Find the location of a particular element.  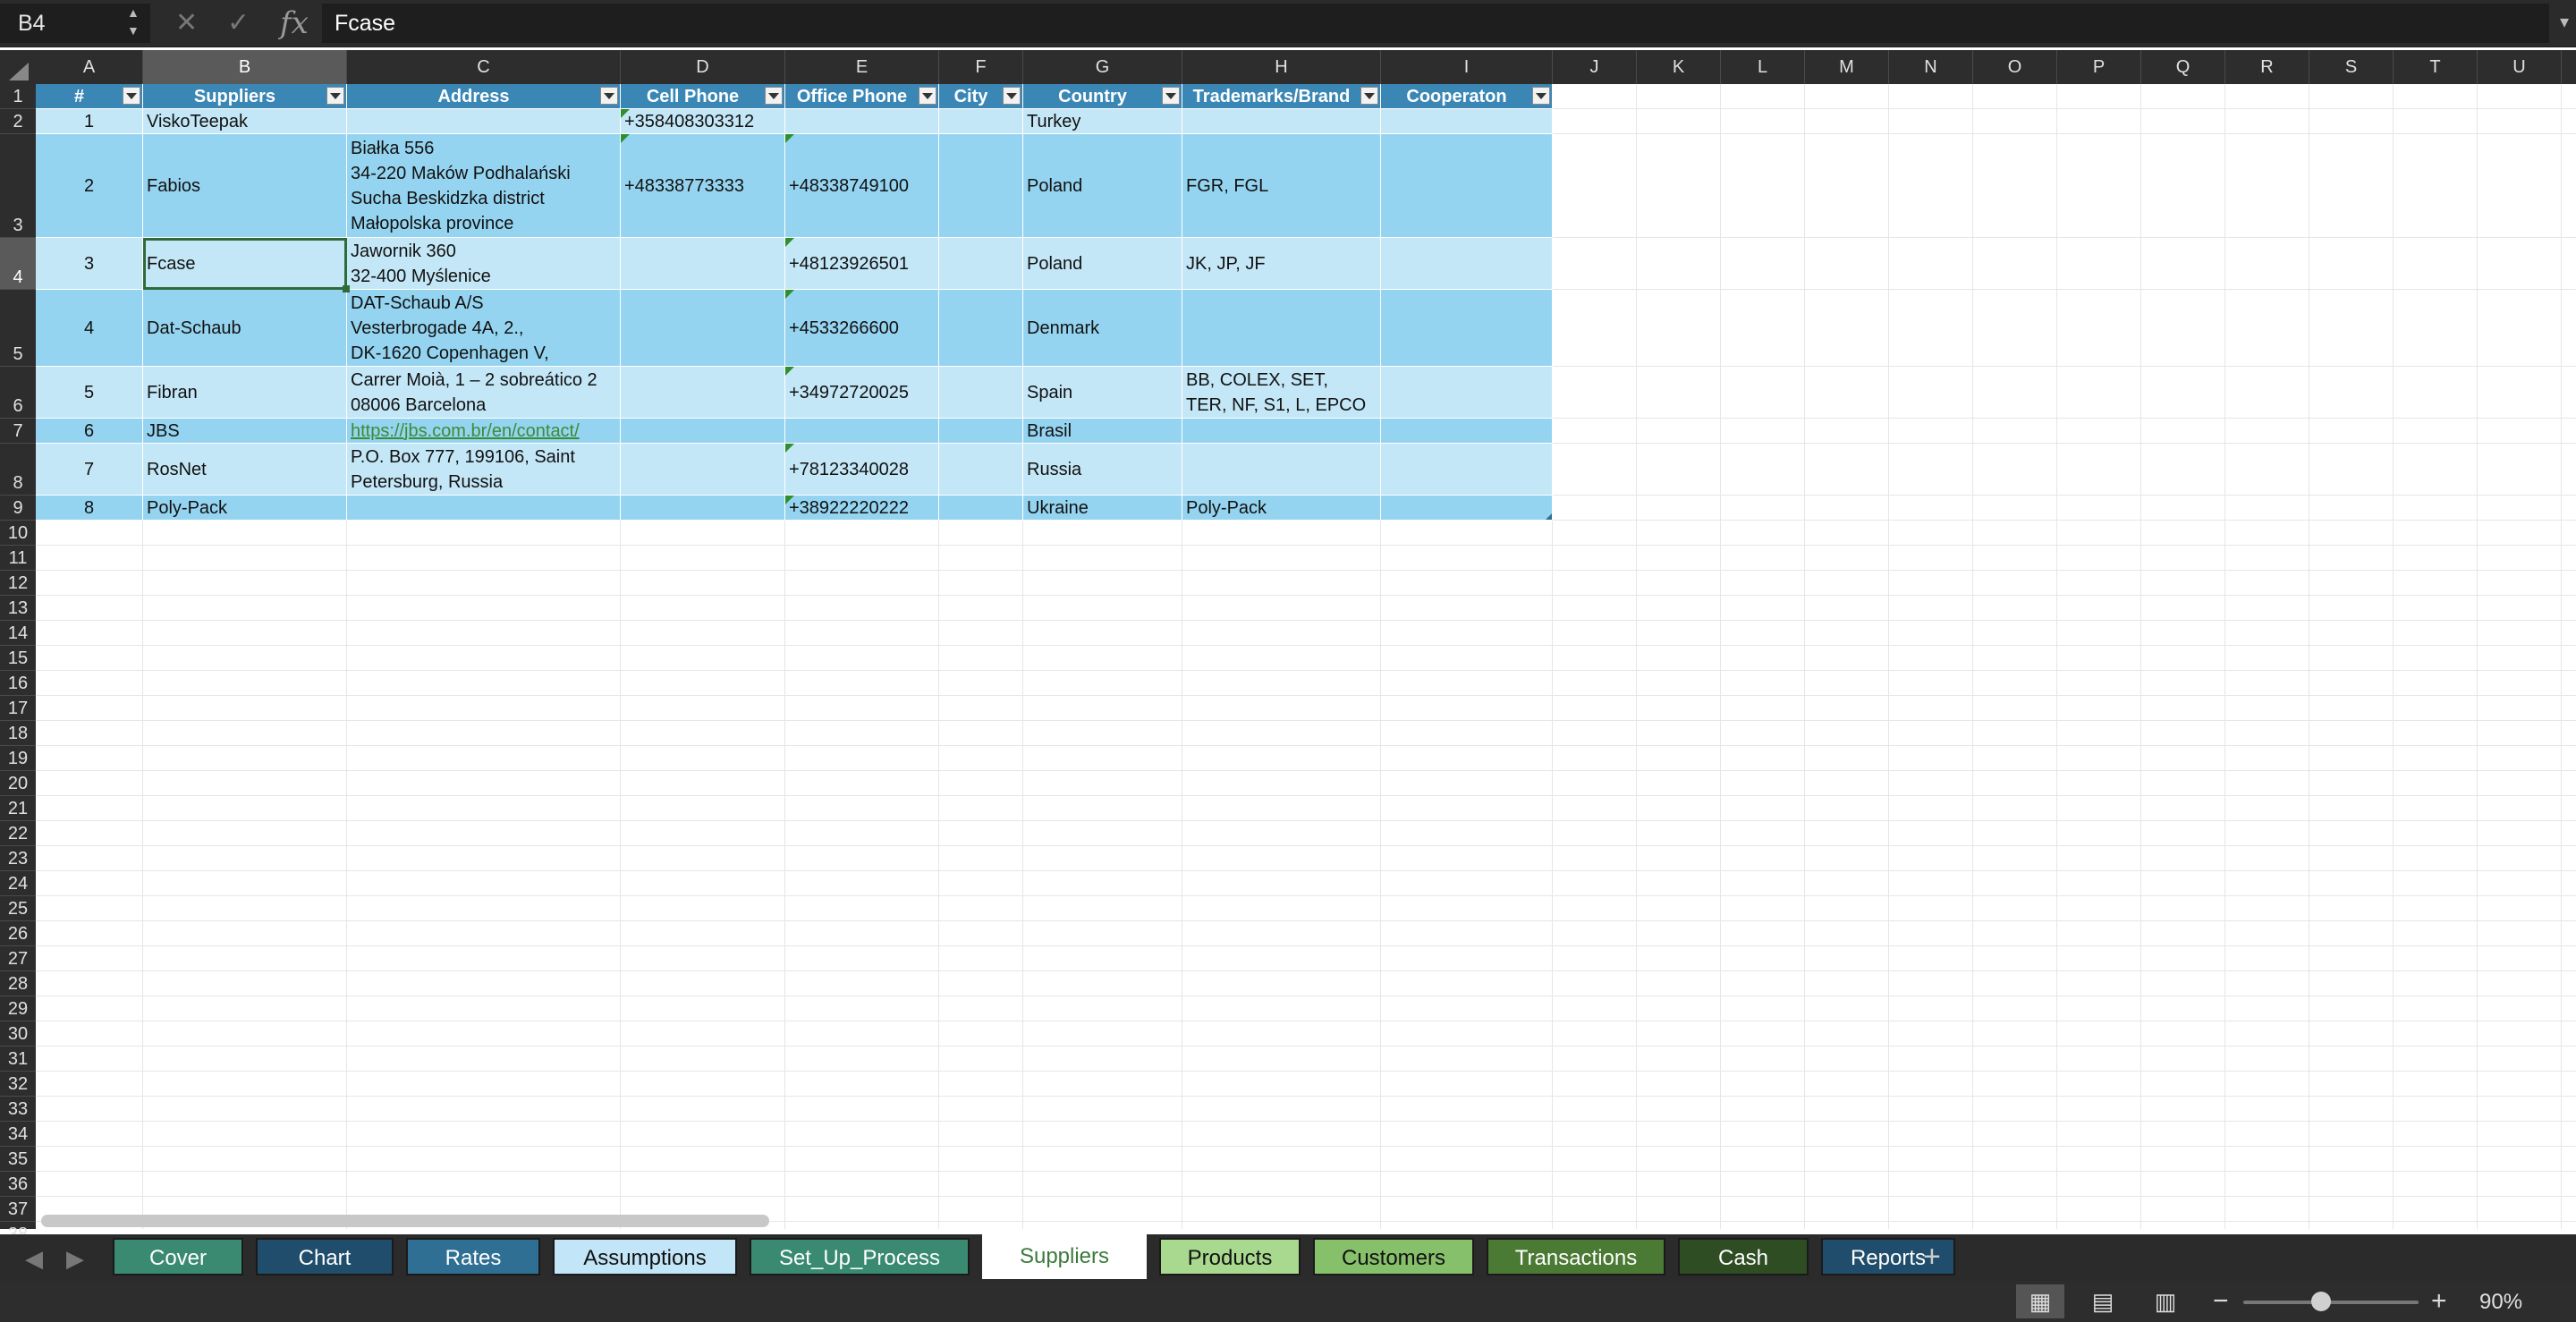

table-cell: Jawornik 360 32-400 Myślenice is located at coordinates (484, 264).